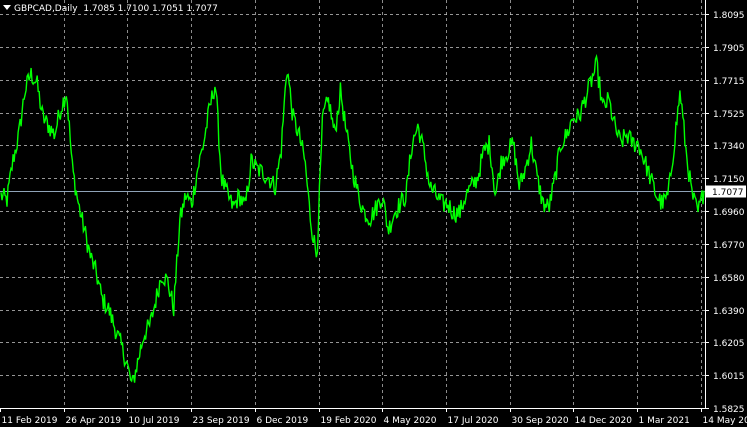  Describe the element at coordinates (729, 312) in the screenshot. I see `price-tick-label: 1.6390` at that location.